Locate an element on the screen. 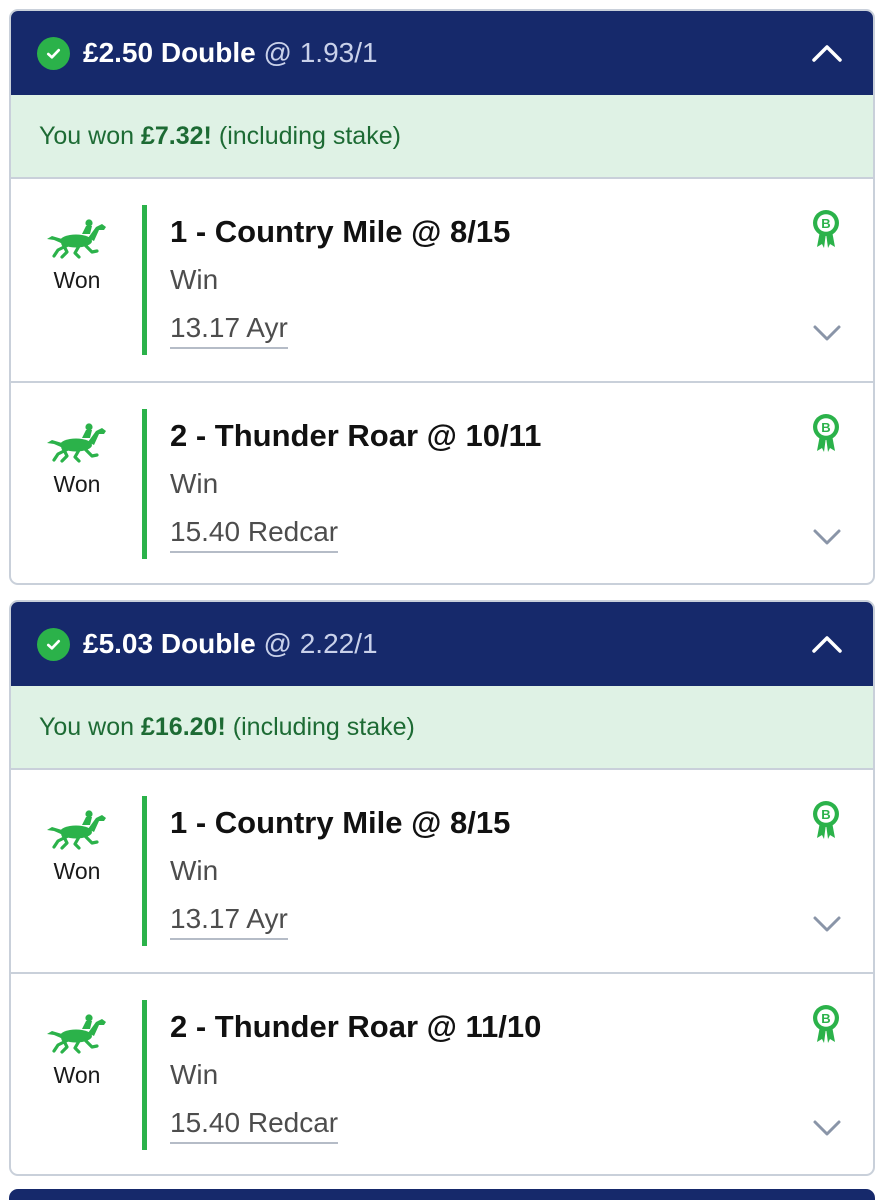 The image size is (883, 1200). bet-header: £5.03 Double @ 2.22/1 is located at coordinates (442, 644).